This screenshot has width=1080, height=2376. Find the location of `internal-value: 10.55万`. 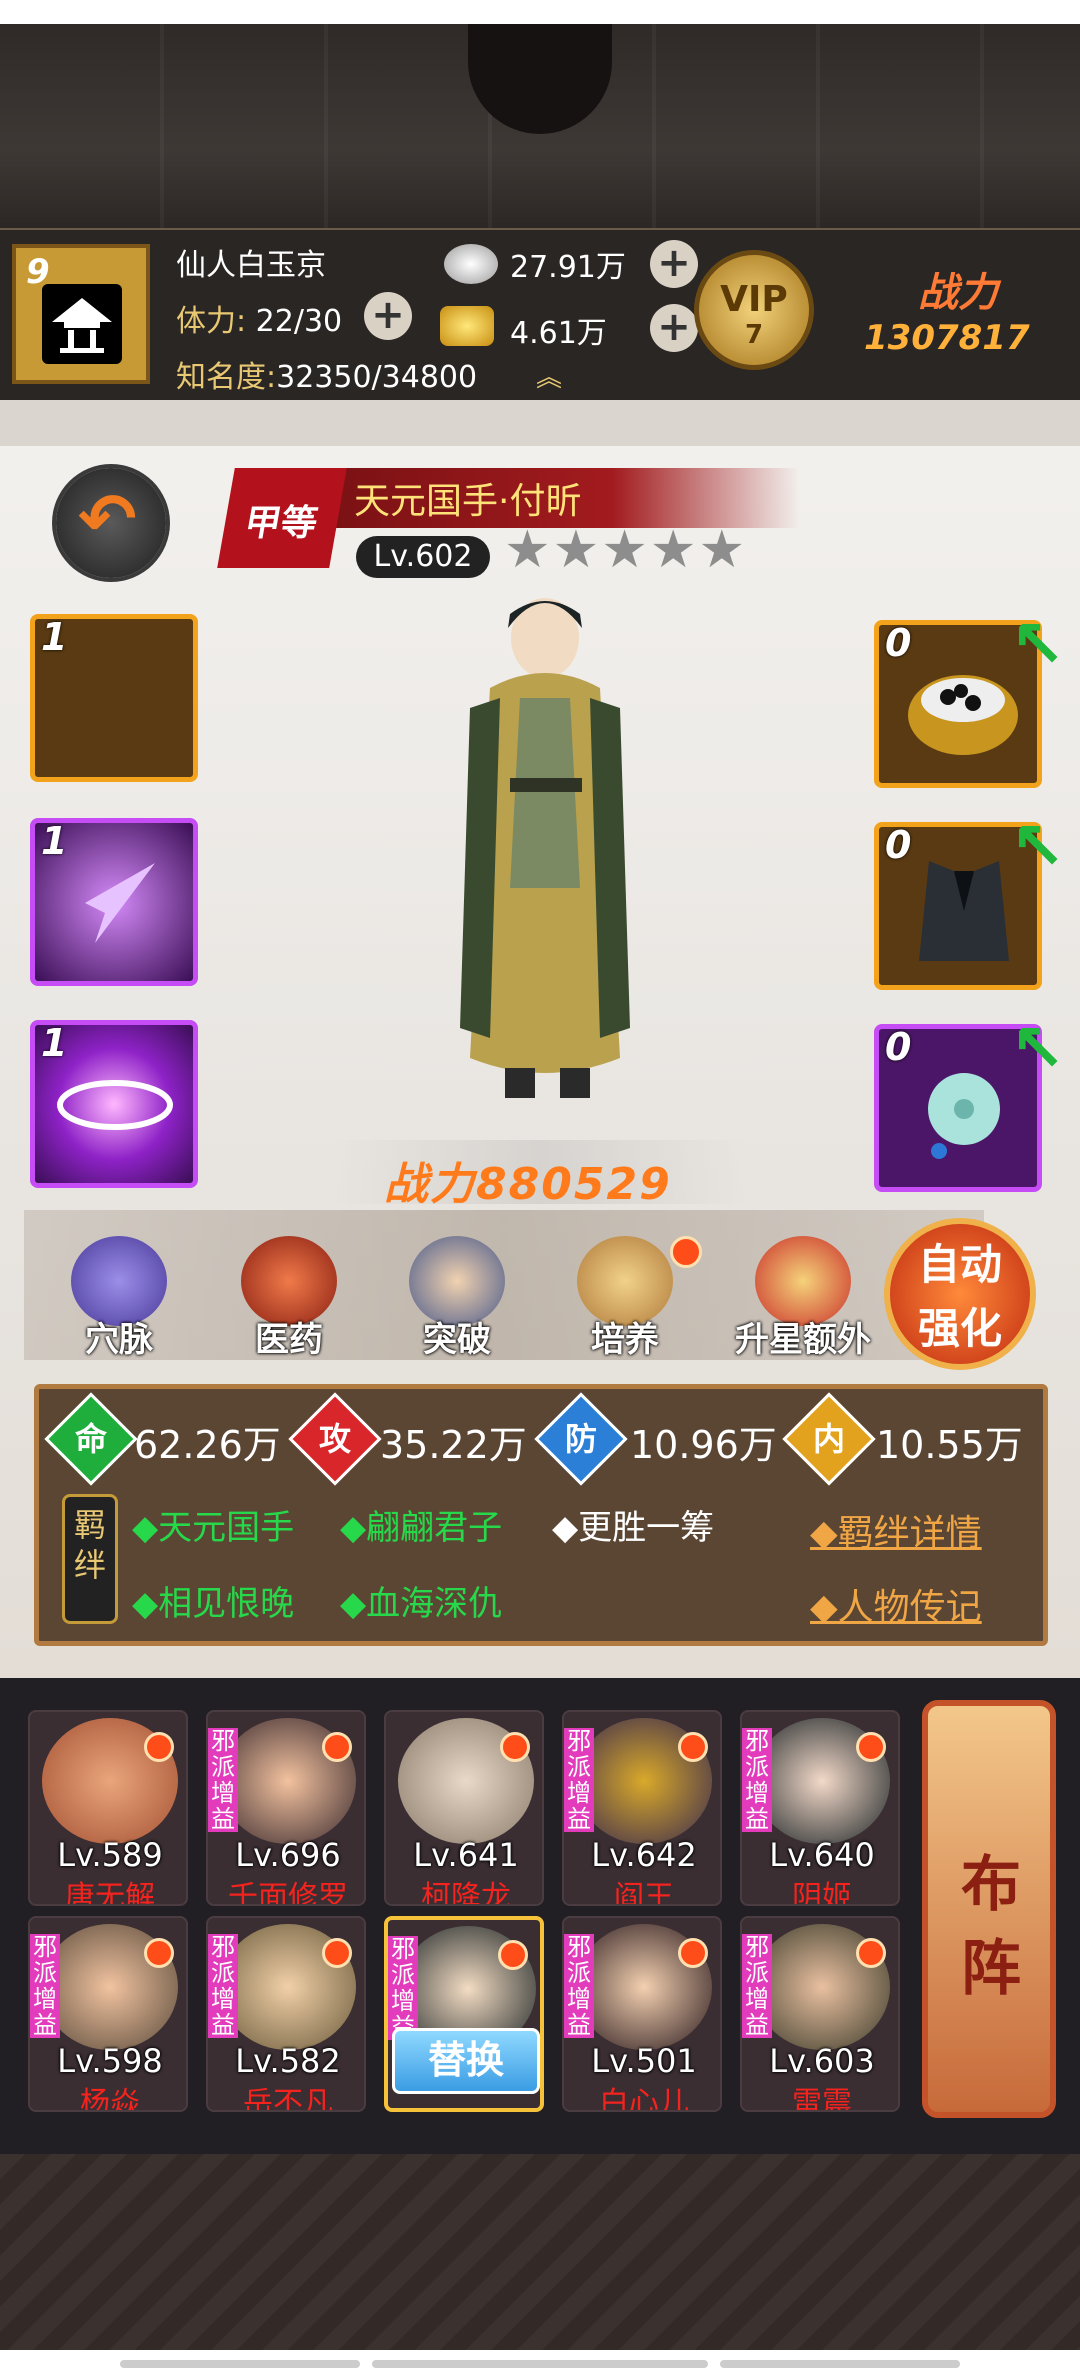

internal-value: 10.55万 is located at coordinates (949, 1445).